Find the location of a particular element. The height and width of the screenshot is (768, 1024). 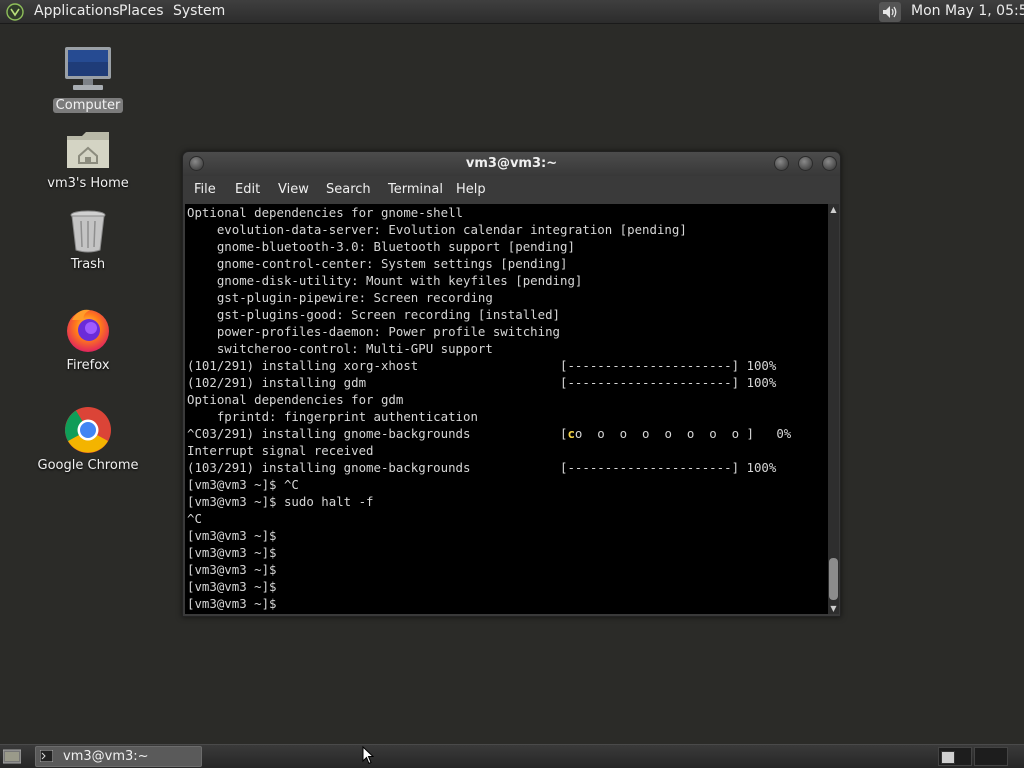

taskbar-item-label: vm3@vm3:~ is located at coordinates (106, 756).